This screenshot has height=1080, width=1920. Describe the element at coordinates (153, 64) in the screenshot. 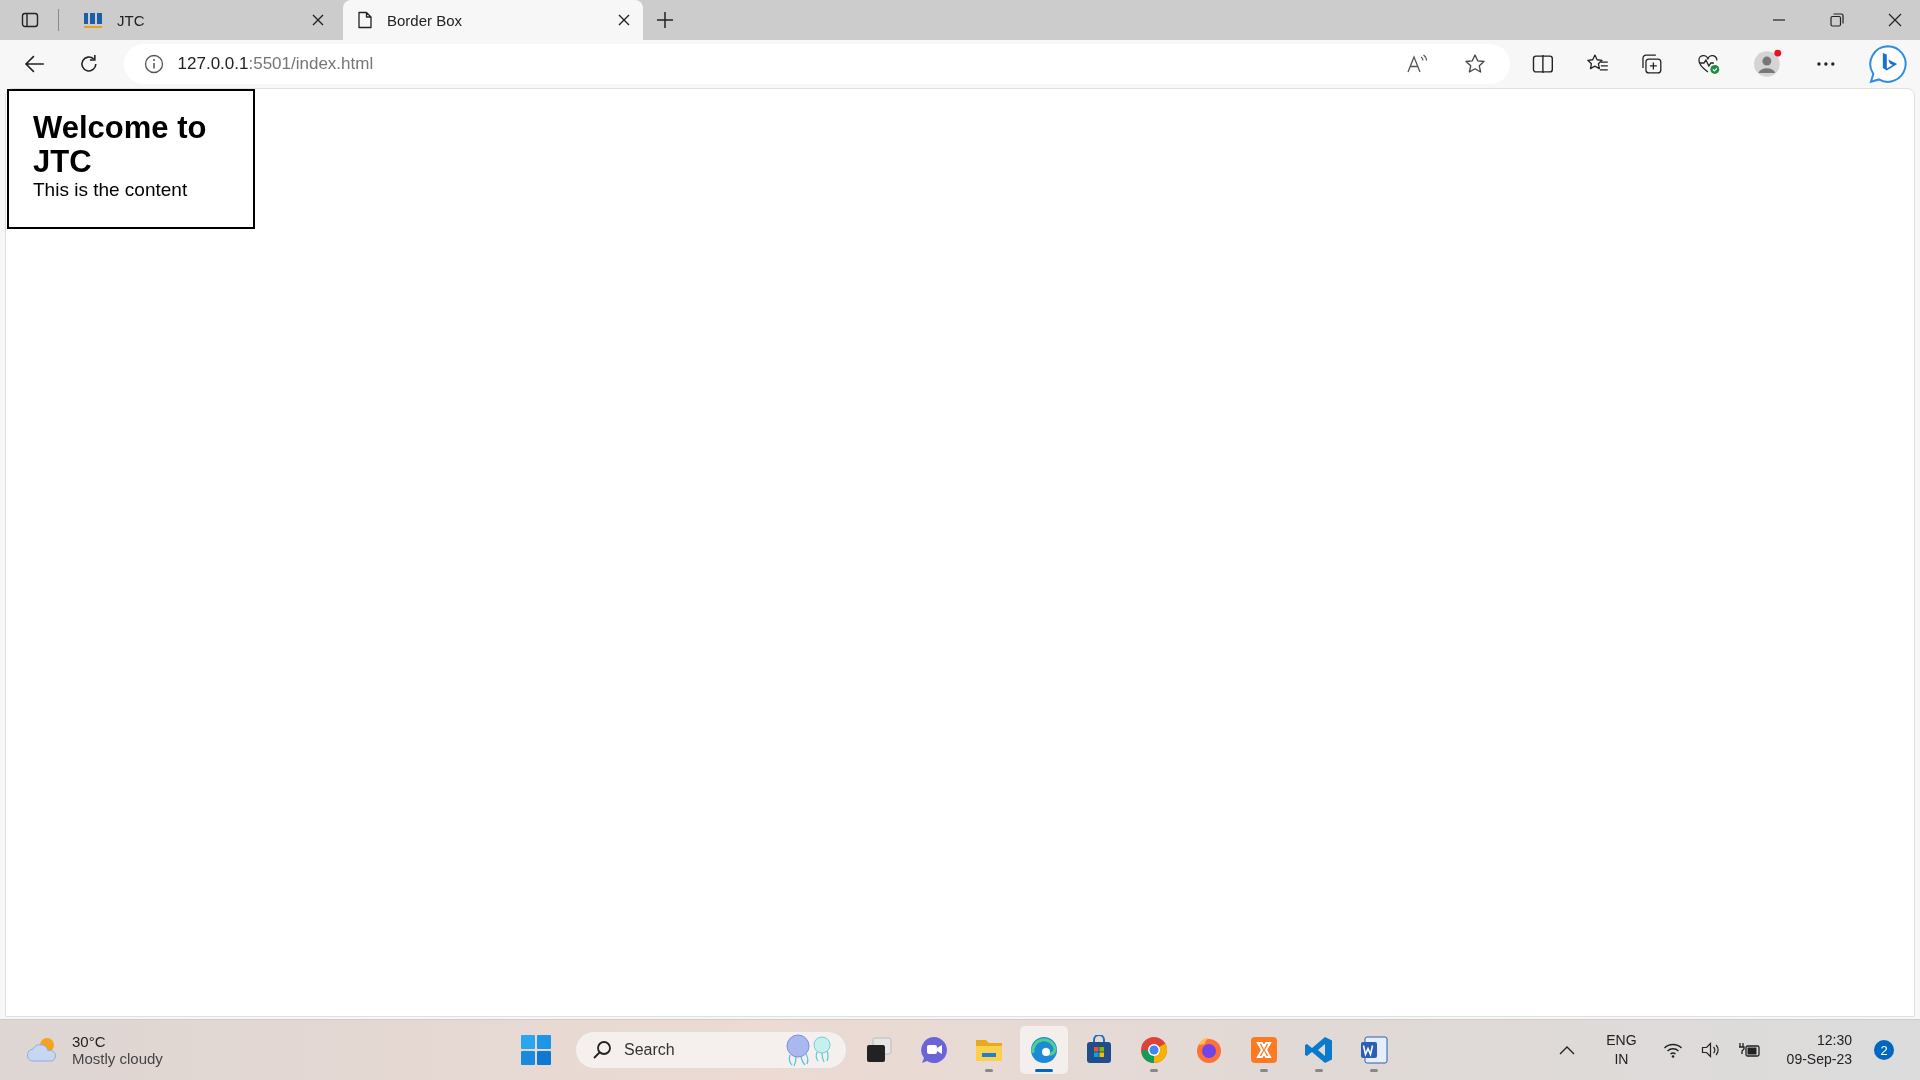

I see `info-icon` at that location.